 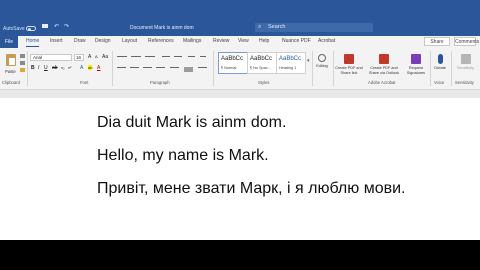 I want to click on style-normal: AaBbCc ¶ Normal, so click(x=233, y=63).